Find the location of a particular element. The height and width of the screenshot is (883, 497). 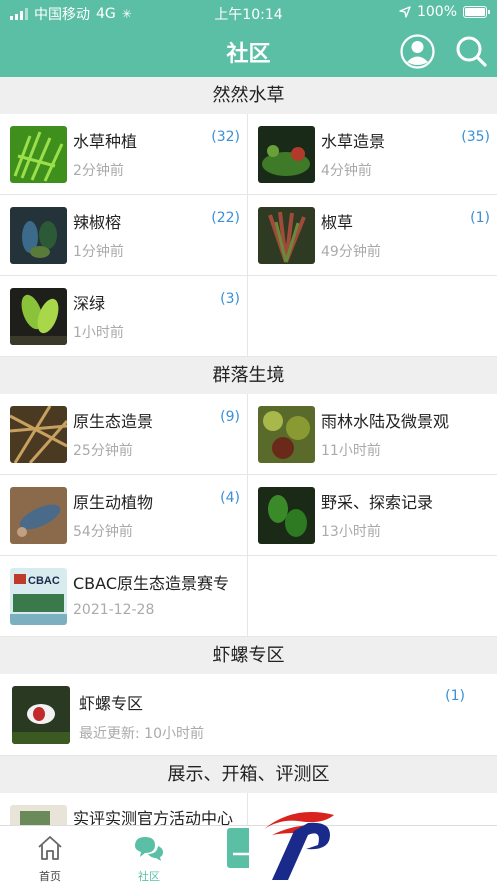

forum-time: 25分钟前 is located at coordinates (103, 451).